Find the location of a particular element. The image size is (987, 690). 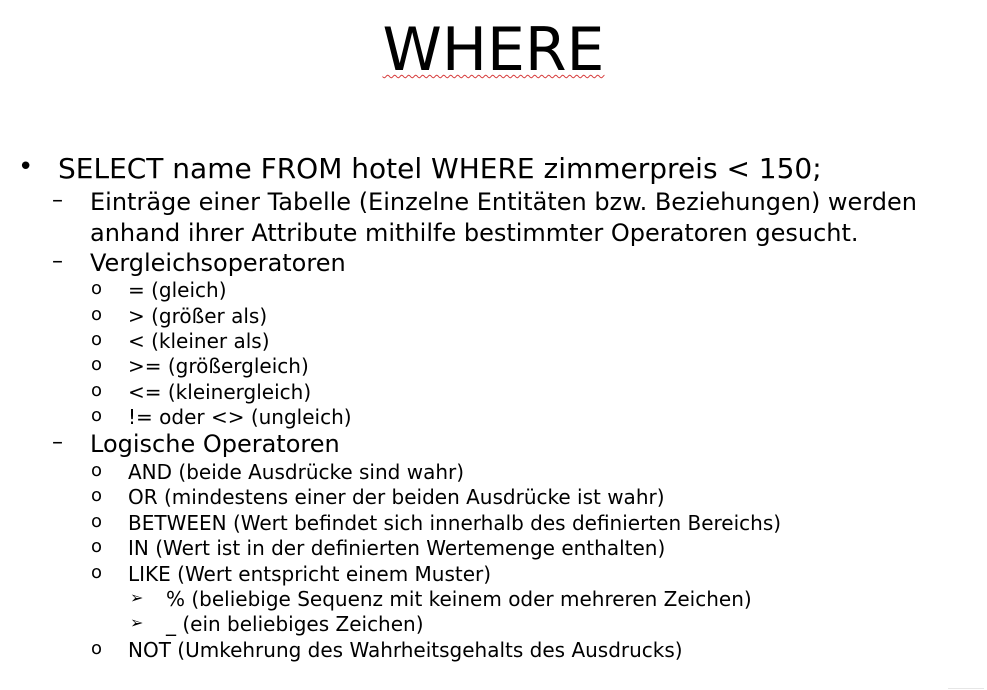

like-subitem: _ (ein beliebiges Zeichen) is located at coordinates (295, 624).